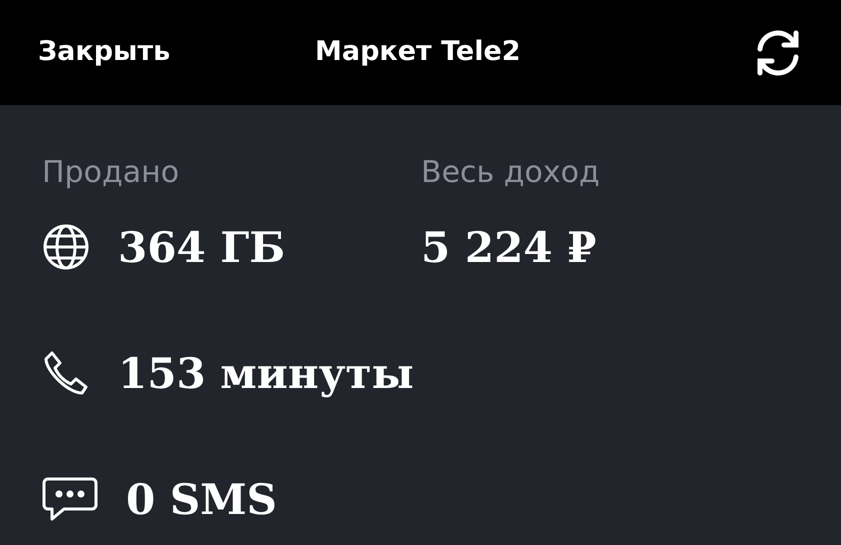 The width and height of the screenshot is (841, 545). Describe the element at coordinates (104, 52) in the screenshot. I see `close-button: Закрыть` at that location.